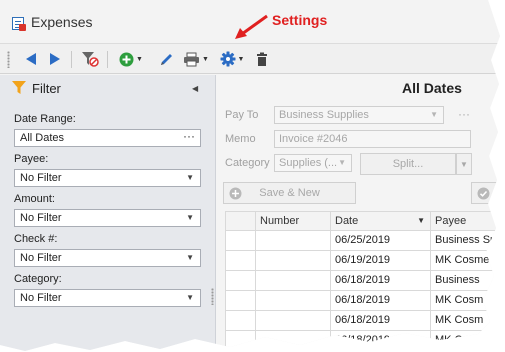  I want to click on clear-filter-icon, so click(90, 59).